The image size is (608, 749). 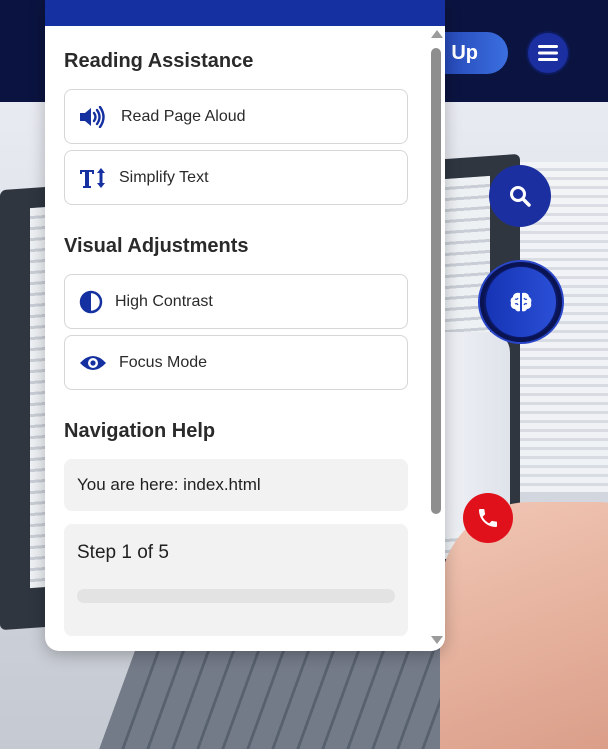 I want to click on read-aloud-button: Read Page Aloud, so click(x=236, y=116).